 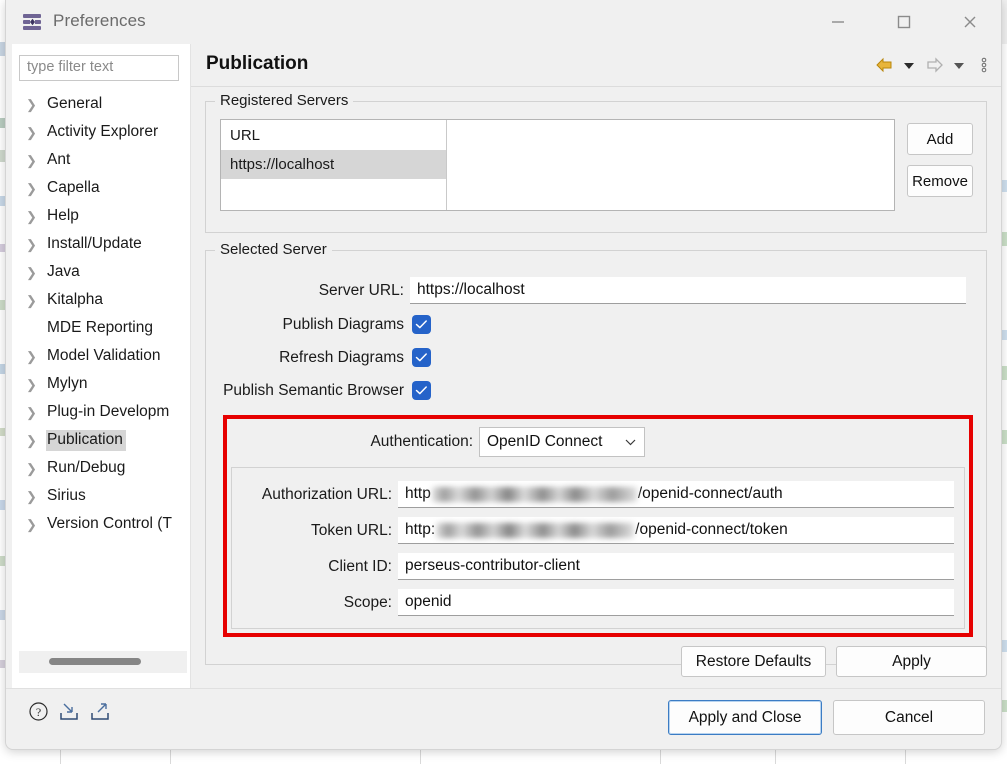 What do you see at coordinates (676, 494) in the screenshot?
I see `authorization-url-input: http/openid-connect/auth` at bounding box center [676, 494].